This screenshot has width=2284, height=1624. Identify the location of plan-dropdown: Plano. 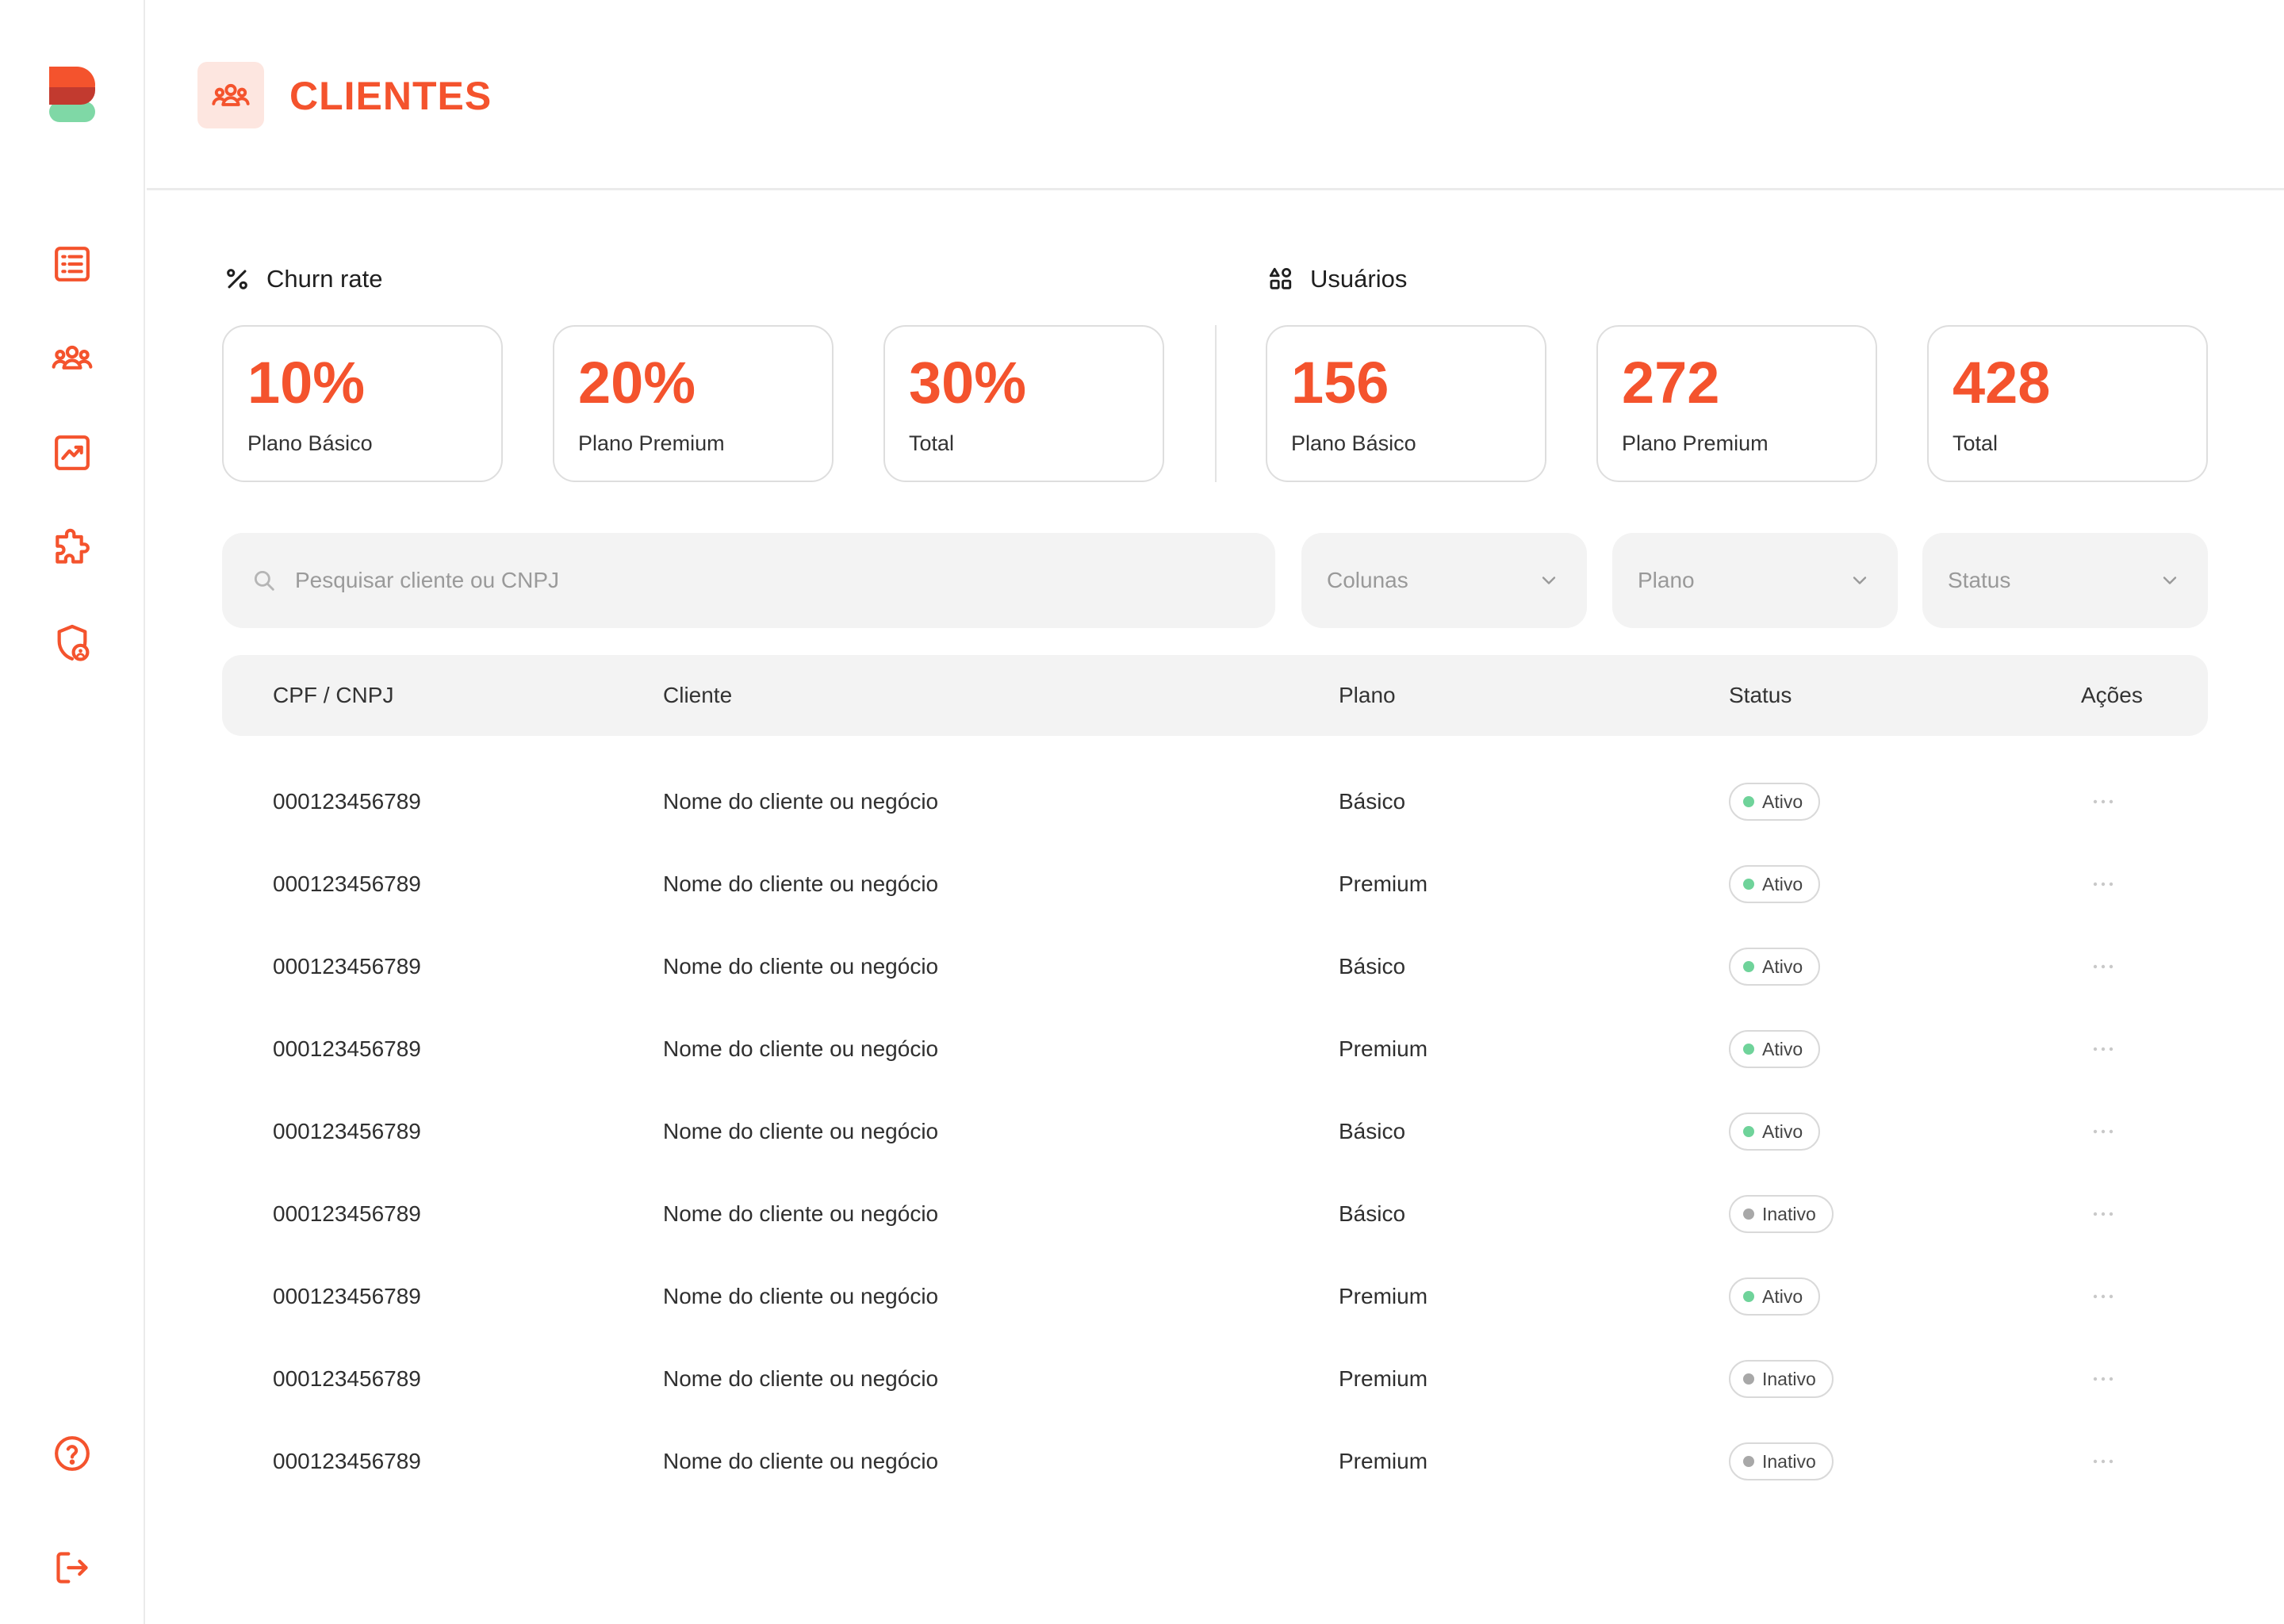
(1755, 580).